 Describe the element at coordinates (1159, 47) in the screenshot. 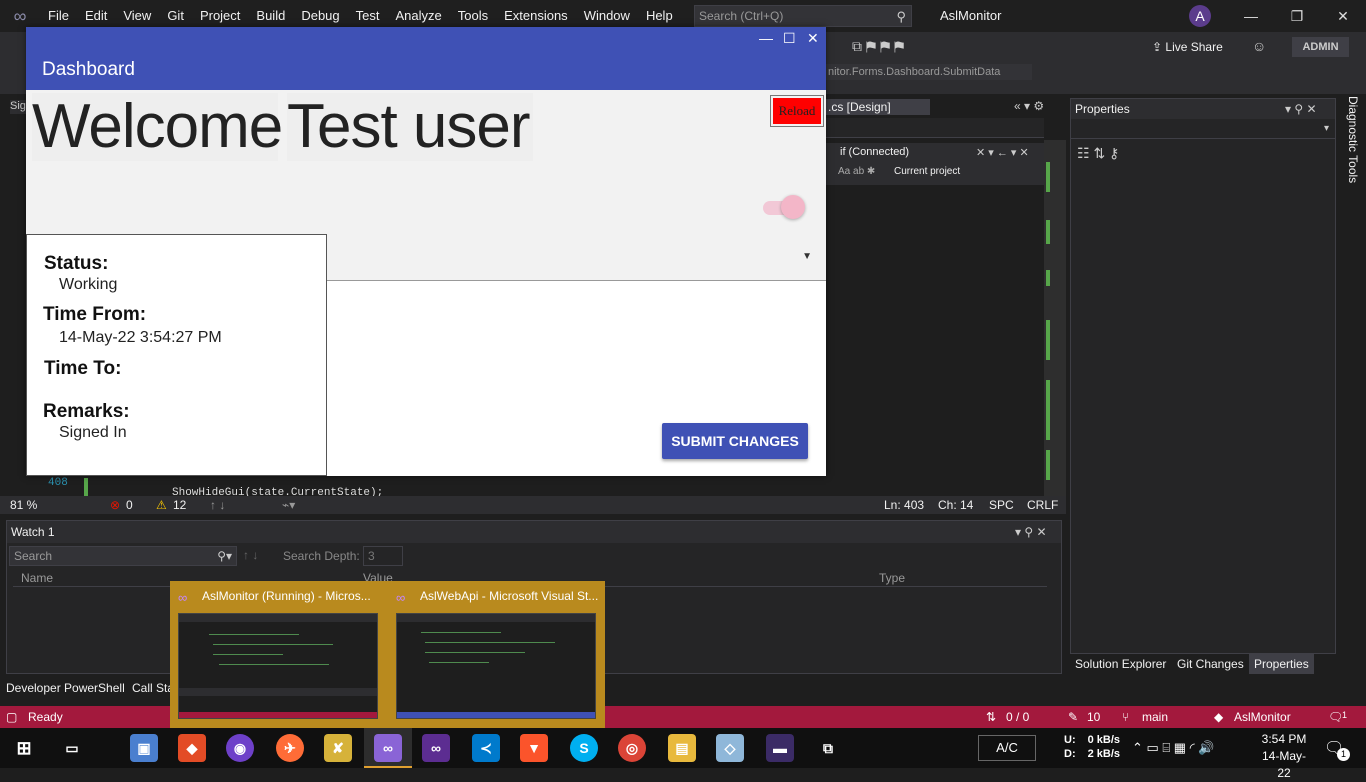

I see `share-icon: ⇪` at that location.